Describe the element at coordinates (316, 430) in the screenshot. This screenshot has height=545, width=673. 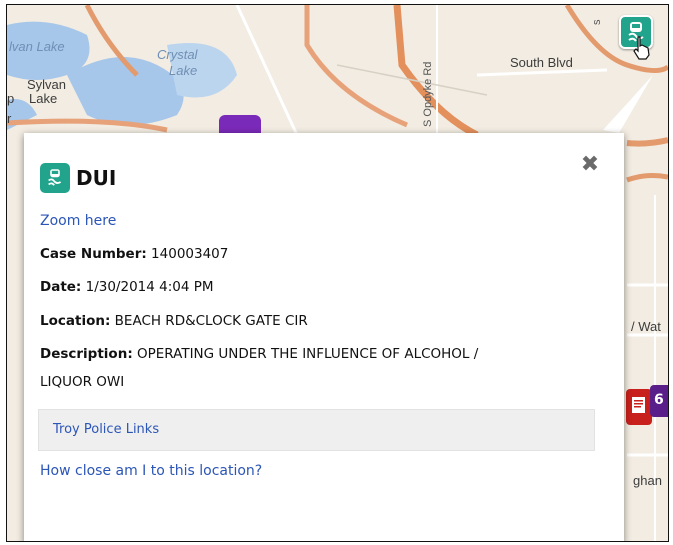
I see `police-links-box: Troy Police Links` at that location.